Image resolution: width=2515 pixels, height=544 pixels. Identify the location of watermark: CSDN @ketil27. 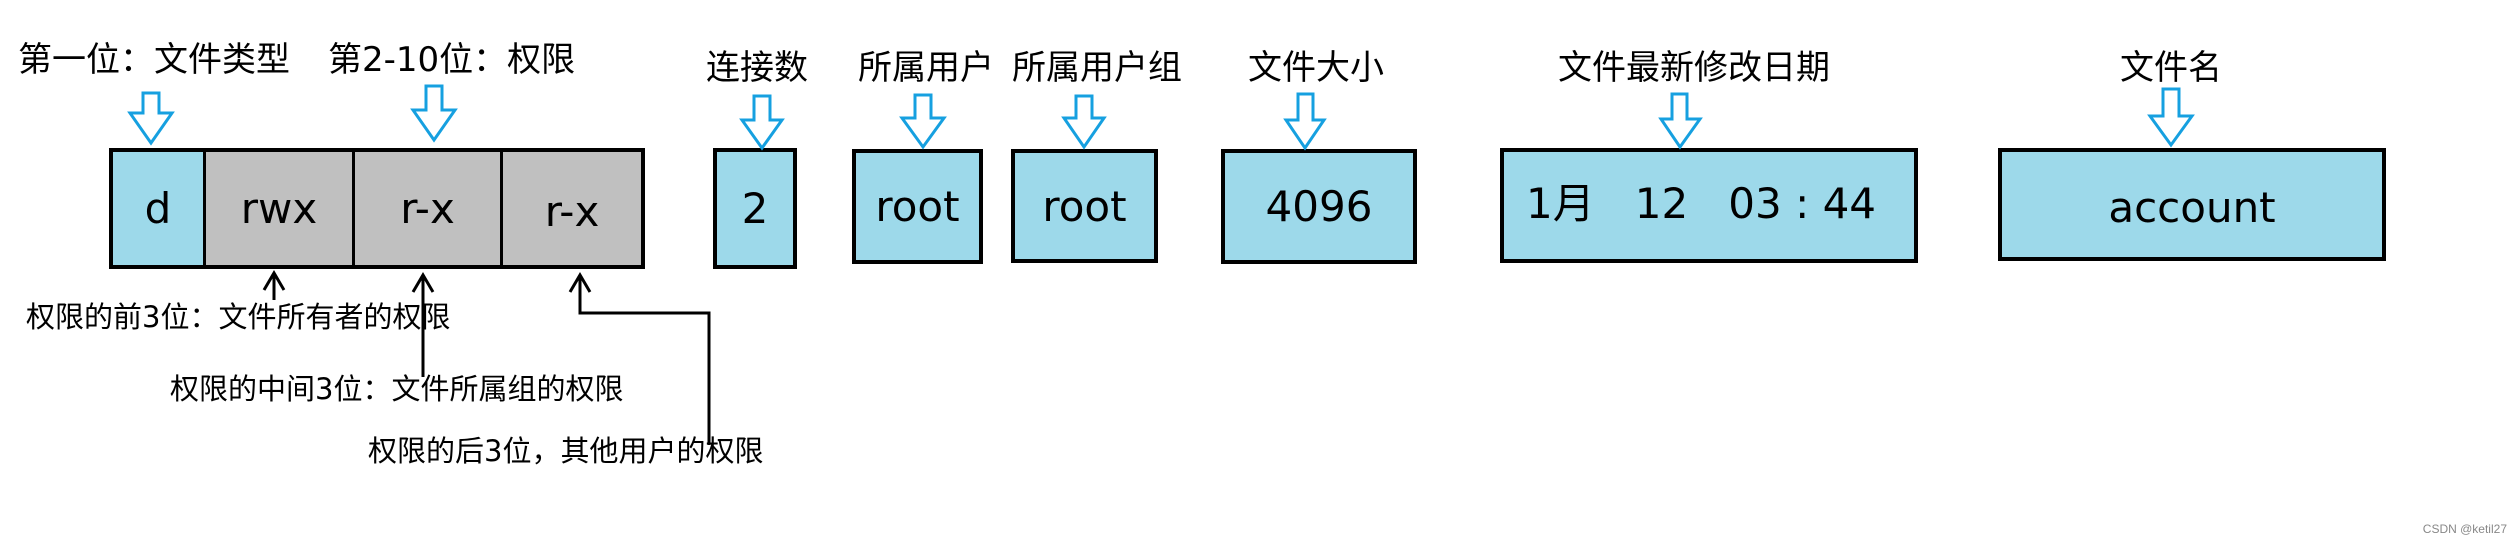
(2464, 529).